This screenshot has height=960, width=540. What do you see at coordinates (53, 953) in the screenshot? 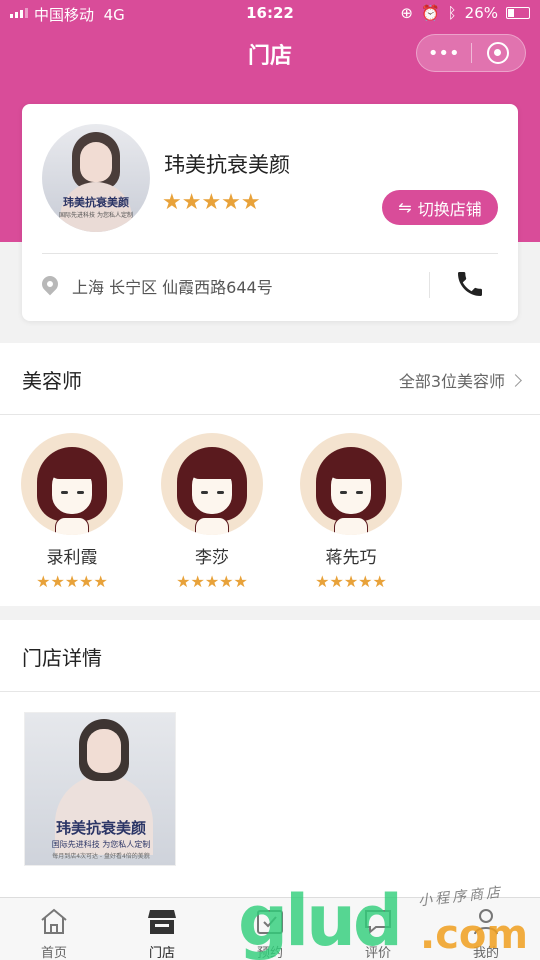
I see `tab-home-label: 首页` at bounding box center [53, 953].